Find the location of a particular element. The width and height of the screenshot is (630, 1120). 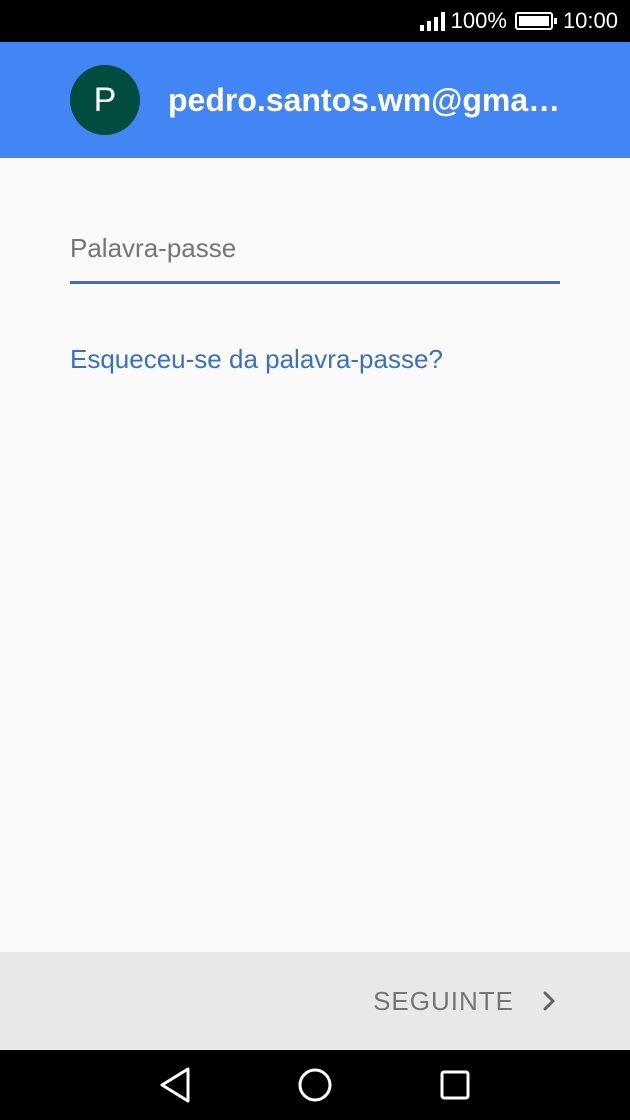

signal-icon is located at coordinates (432, 21).